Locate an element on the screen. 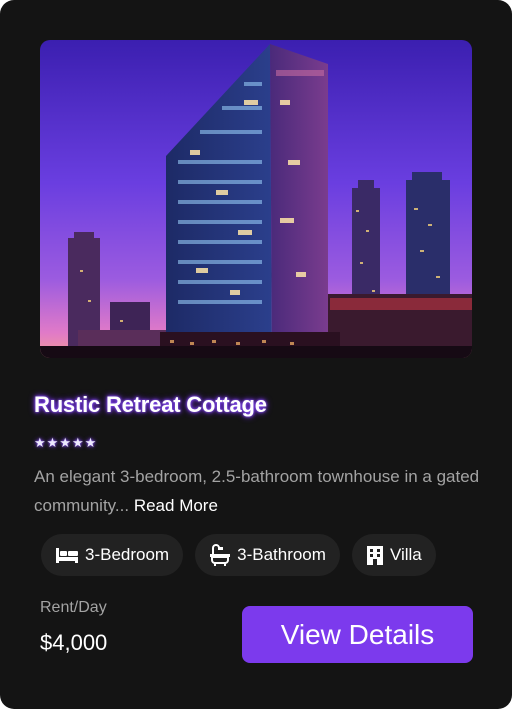 This screenshot has width=512, height=709. feature-list: 3-Bedroom 3-Bathroom Villa is located at coordinates (238, 555).